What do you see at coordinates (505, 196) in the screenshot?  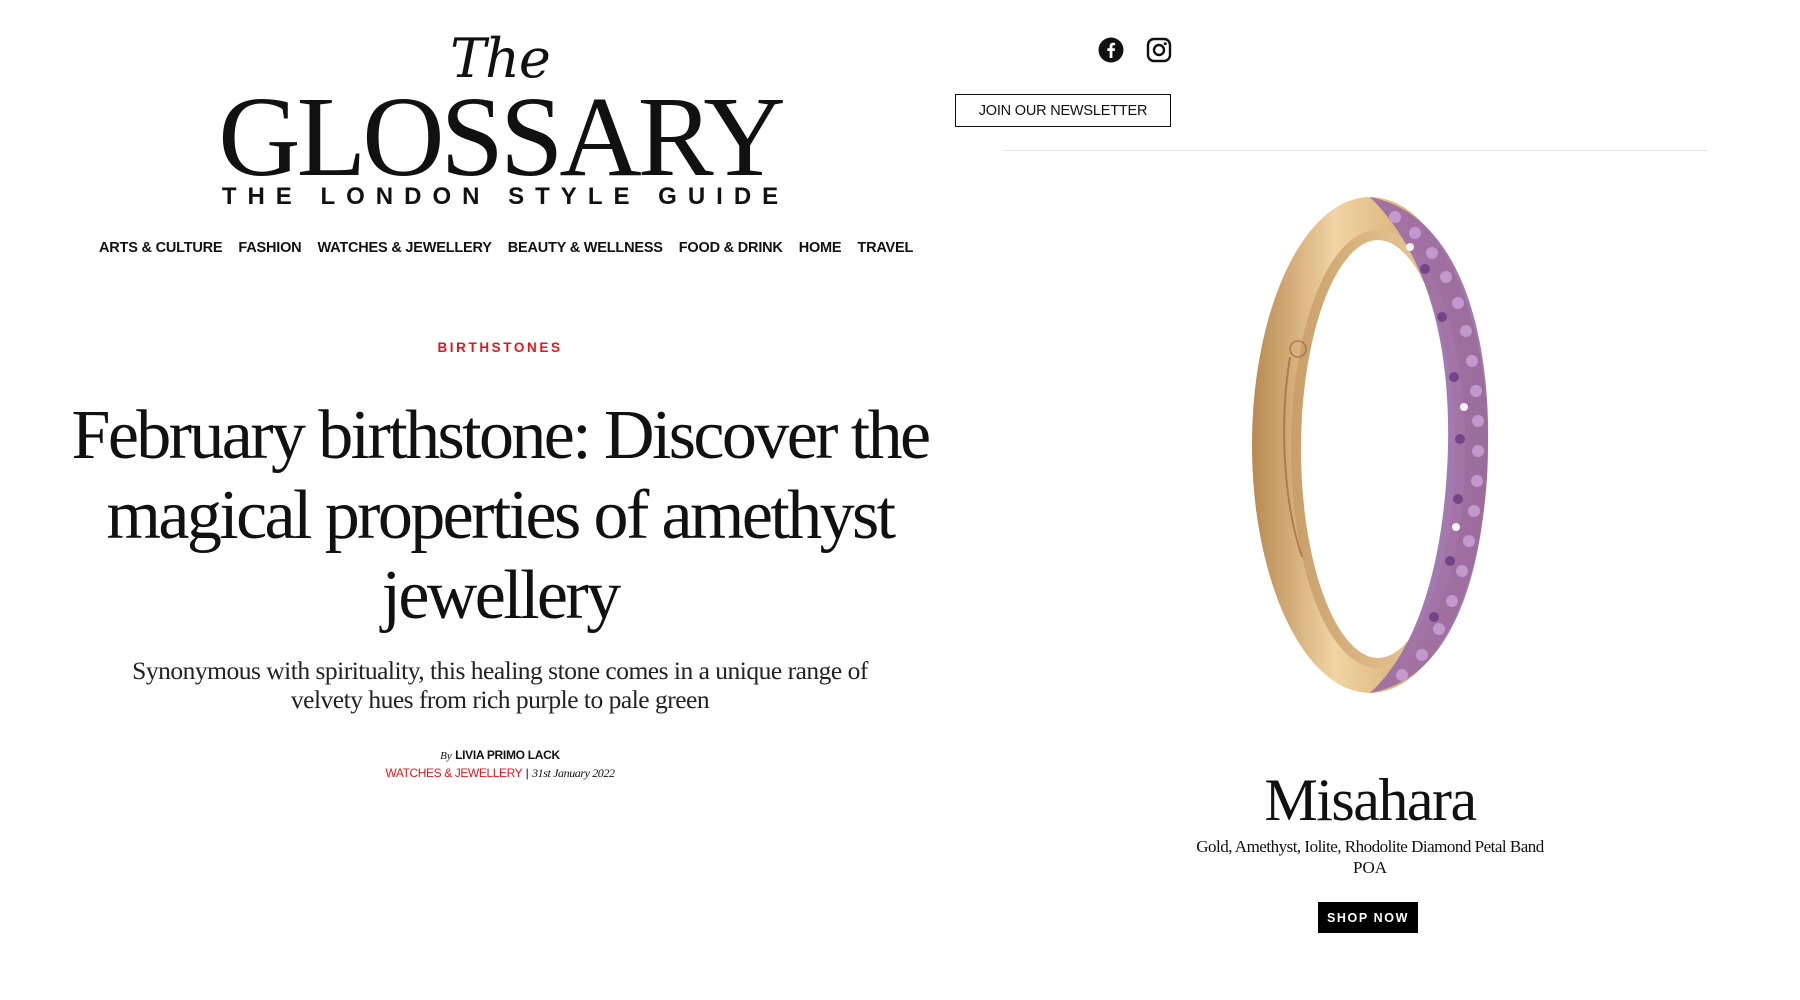 I see `logo-tagline: THE LONDON STYLE GUIDE` at bounding box center [505, 196].